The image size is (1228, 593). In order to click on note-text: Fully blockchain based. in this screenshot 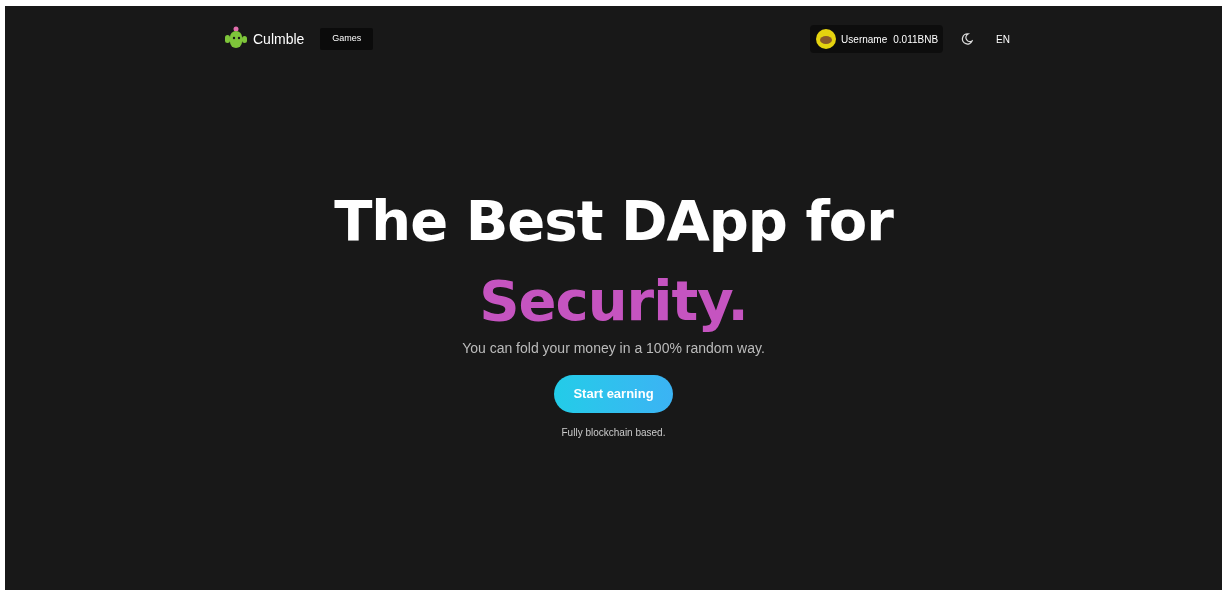, I will do `click(613, 433)`.